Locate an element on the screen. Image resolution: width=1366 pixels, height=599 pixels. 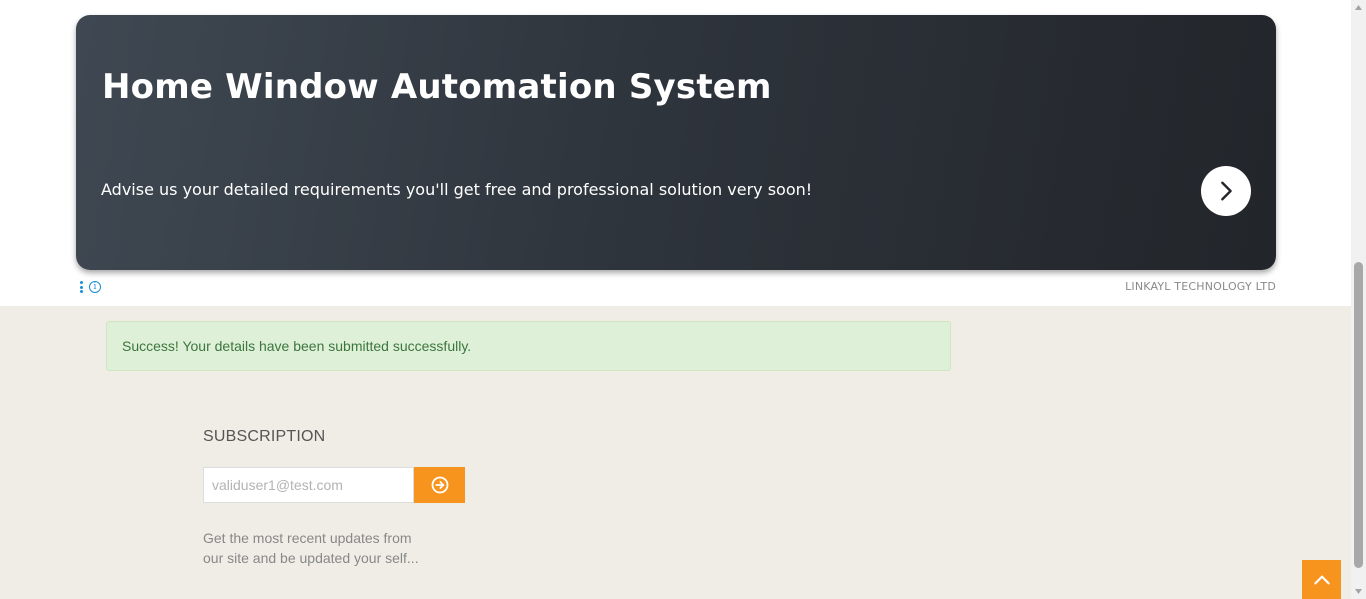
subscription-submit-button is located at coordinates (439, 485).